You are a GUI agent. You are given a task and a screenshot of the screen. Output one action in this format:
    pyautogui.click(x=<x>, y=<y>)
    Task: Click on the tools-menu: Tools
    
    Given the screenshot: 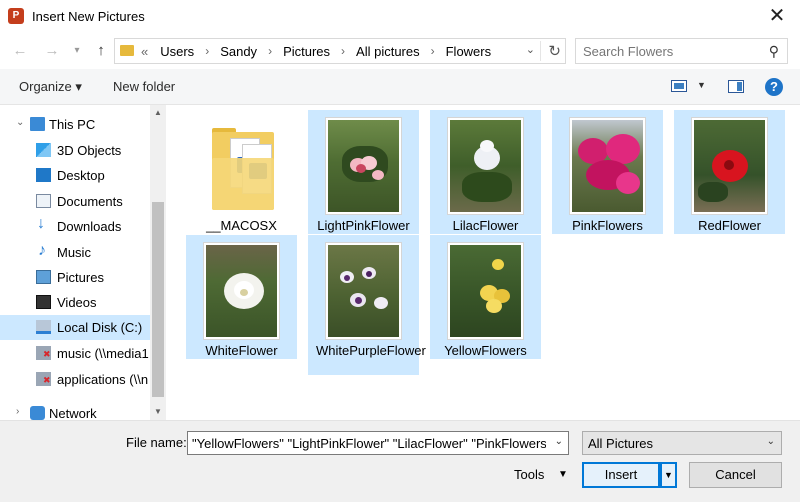 What is the action you would take?
    pyautogui.click(x=529, y=474)
    